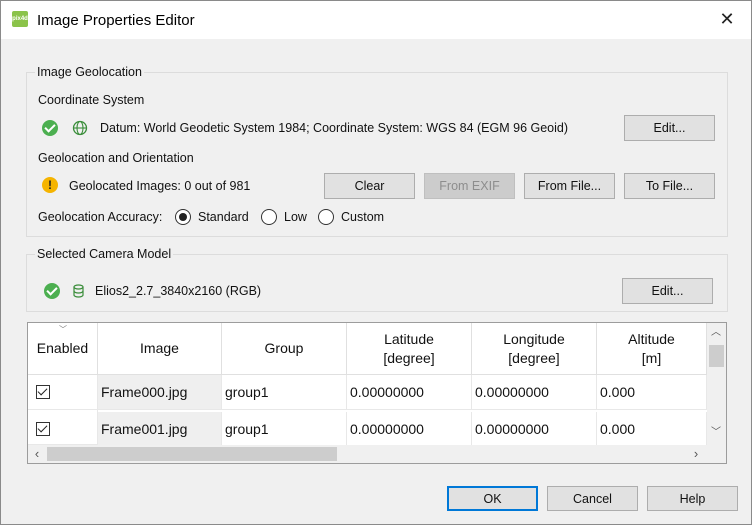  I want to click on coordinate-system-label: Coordinate System, so click(91, 100).